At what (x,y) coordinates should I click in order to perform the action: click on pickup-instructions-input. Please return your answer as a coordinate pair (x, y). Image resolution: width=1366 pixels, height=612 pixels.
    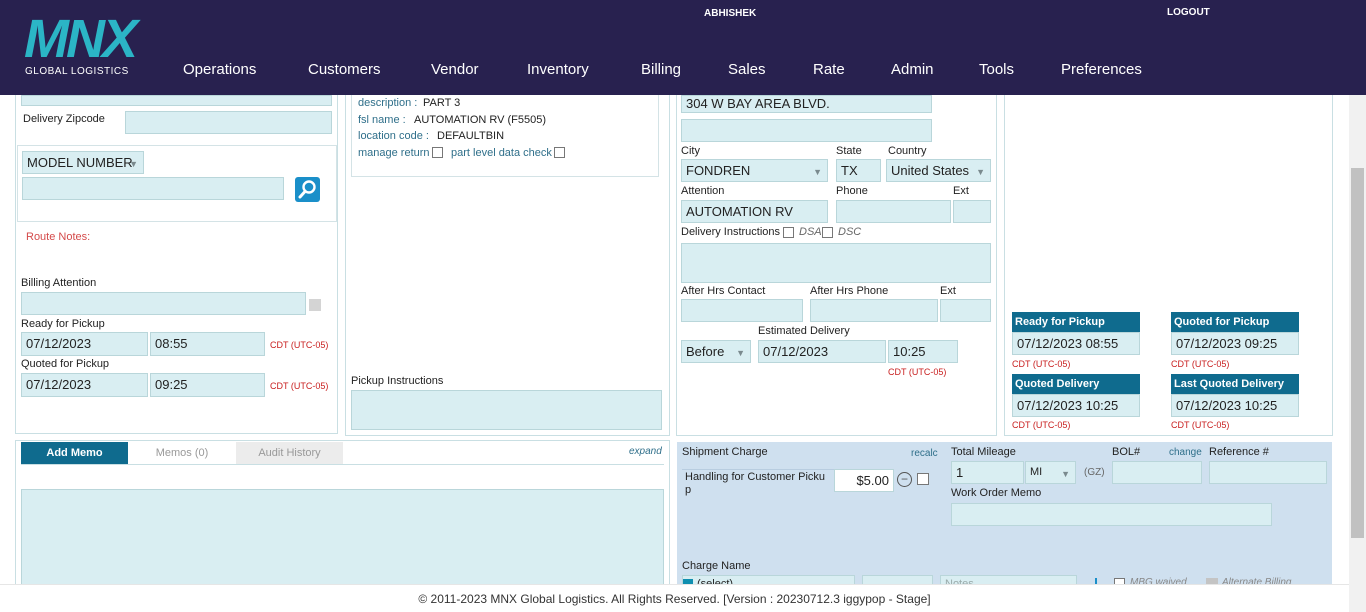
    Looking at the image, I should click on (506, 410).